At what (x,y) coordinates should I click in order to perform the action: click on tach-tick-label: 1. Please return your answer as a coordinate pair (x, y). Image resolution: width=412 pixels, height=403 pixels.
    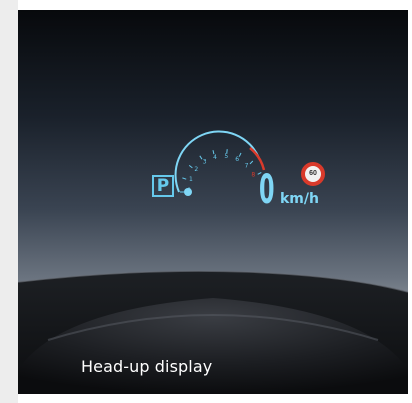
    Looking at the image, I should click on (191, 179).